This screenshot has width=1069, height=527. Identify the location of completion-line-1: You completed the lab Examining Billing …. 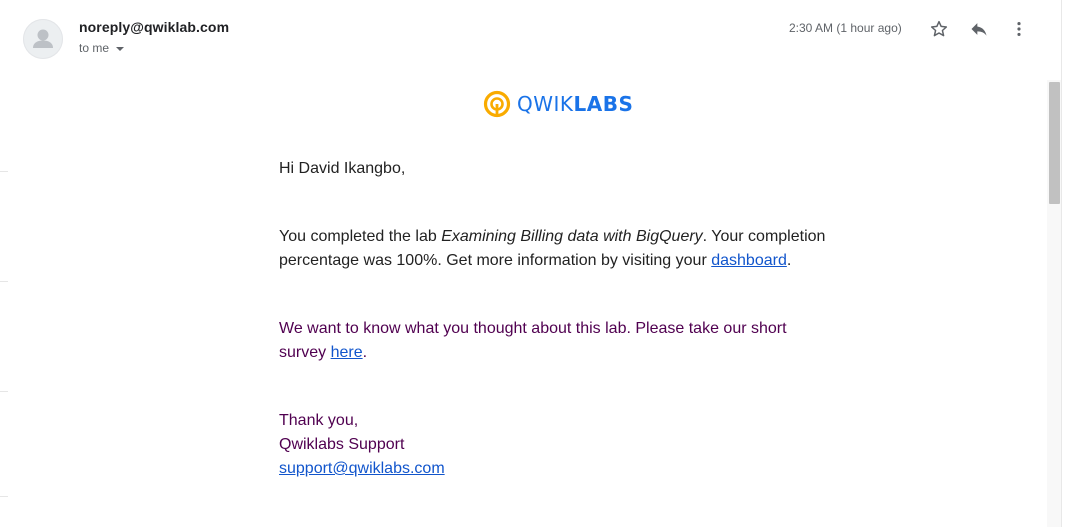
(559, 237).